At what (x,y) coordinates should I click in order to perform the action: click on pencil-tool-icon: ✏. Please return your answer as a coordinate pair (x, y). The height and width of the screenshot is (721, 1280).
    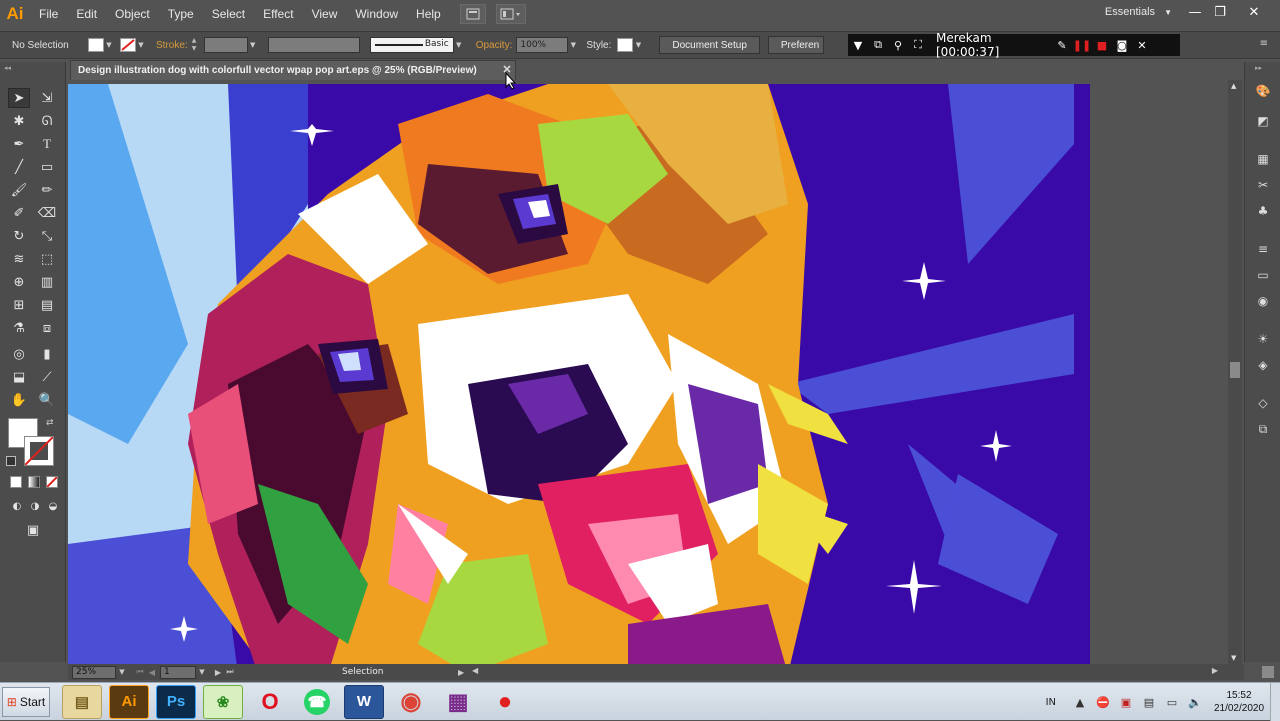
    Looking at the image, I should click on (47, 190).